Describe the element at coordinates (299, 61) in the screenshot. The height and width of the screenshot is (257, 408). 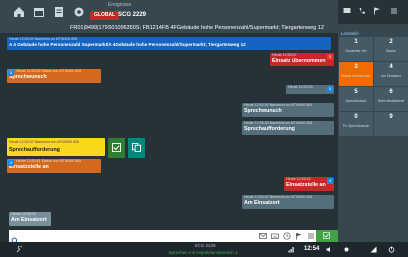
I see `message-text: Einsatz übernommen` at that location.